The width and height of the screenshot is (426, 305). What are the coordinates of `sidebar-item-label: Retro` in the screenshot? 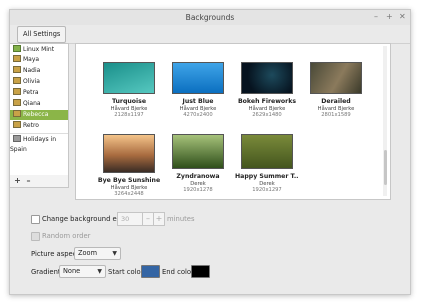 It's located at (31, 125).